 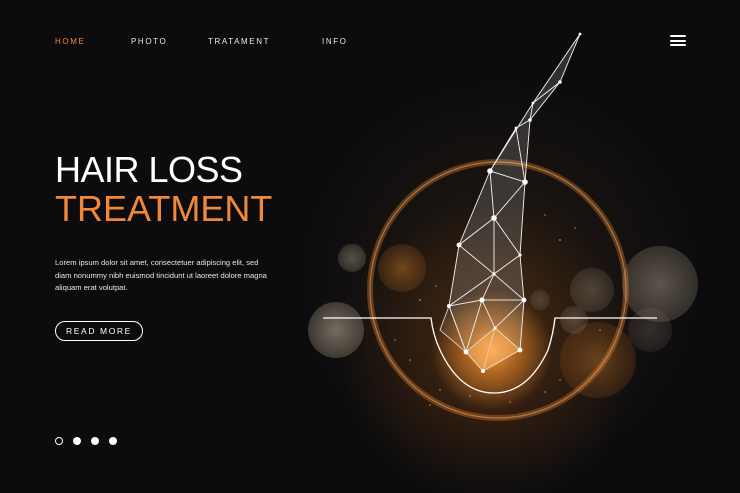 I want to click on hamburger-menu-icon, so click(x=678, y=42).